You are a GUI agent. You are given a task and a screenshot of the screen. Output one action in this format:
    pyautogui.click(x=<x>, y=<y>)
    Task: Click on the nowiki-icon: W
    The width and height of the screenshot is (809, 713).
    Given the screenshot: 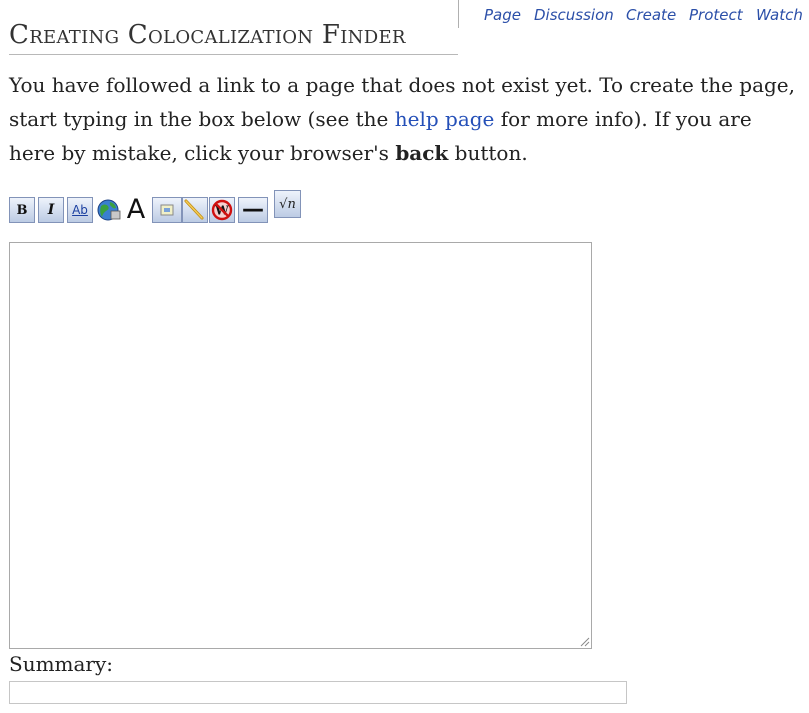 What is the action you would take?
    pyautogui.click(x=222, y=210)
    